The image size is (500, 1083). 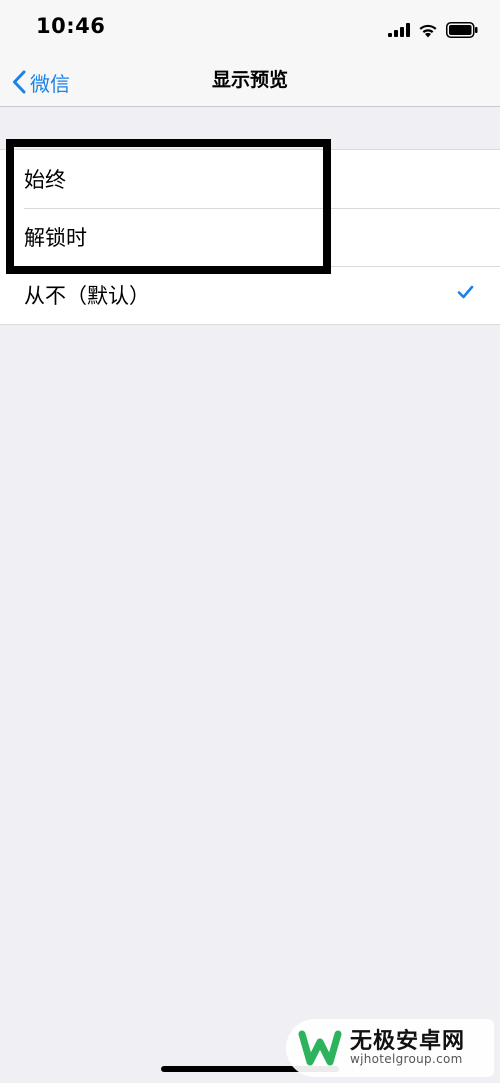 What do you see at coordinates (406, 1059) in the screenshot?
I see `watermark-url: wjhotelgroup.com` at bounding box center [406, 1059].